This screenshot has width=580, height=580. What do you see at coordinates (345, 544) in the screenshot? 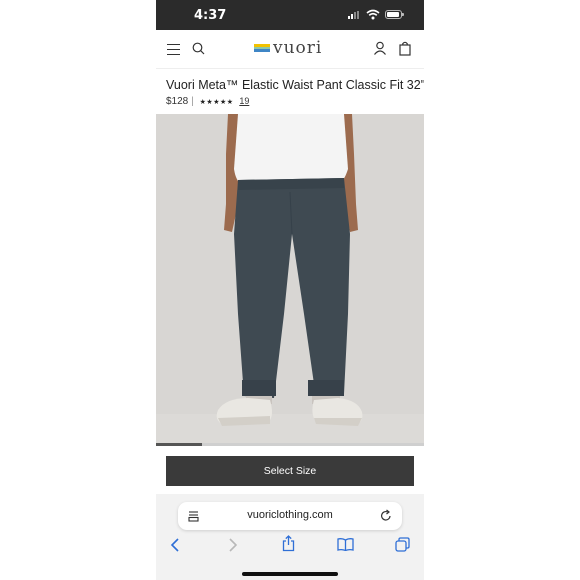
I see `bookmarks-icon` at bounding box center [345, 544].